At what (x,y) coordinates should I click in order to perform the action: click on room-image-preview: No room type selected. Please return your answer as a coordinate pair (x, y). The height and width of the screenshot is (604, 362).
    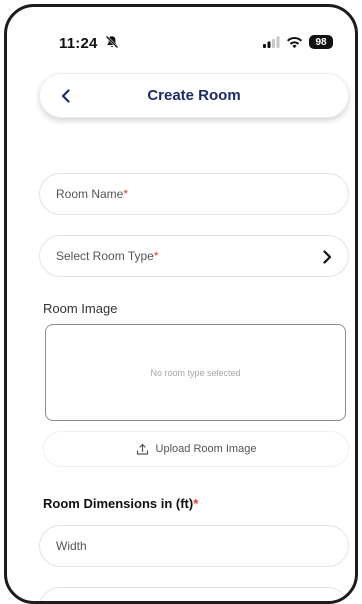
    Looking at the image, I should click on (195, 372).